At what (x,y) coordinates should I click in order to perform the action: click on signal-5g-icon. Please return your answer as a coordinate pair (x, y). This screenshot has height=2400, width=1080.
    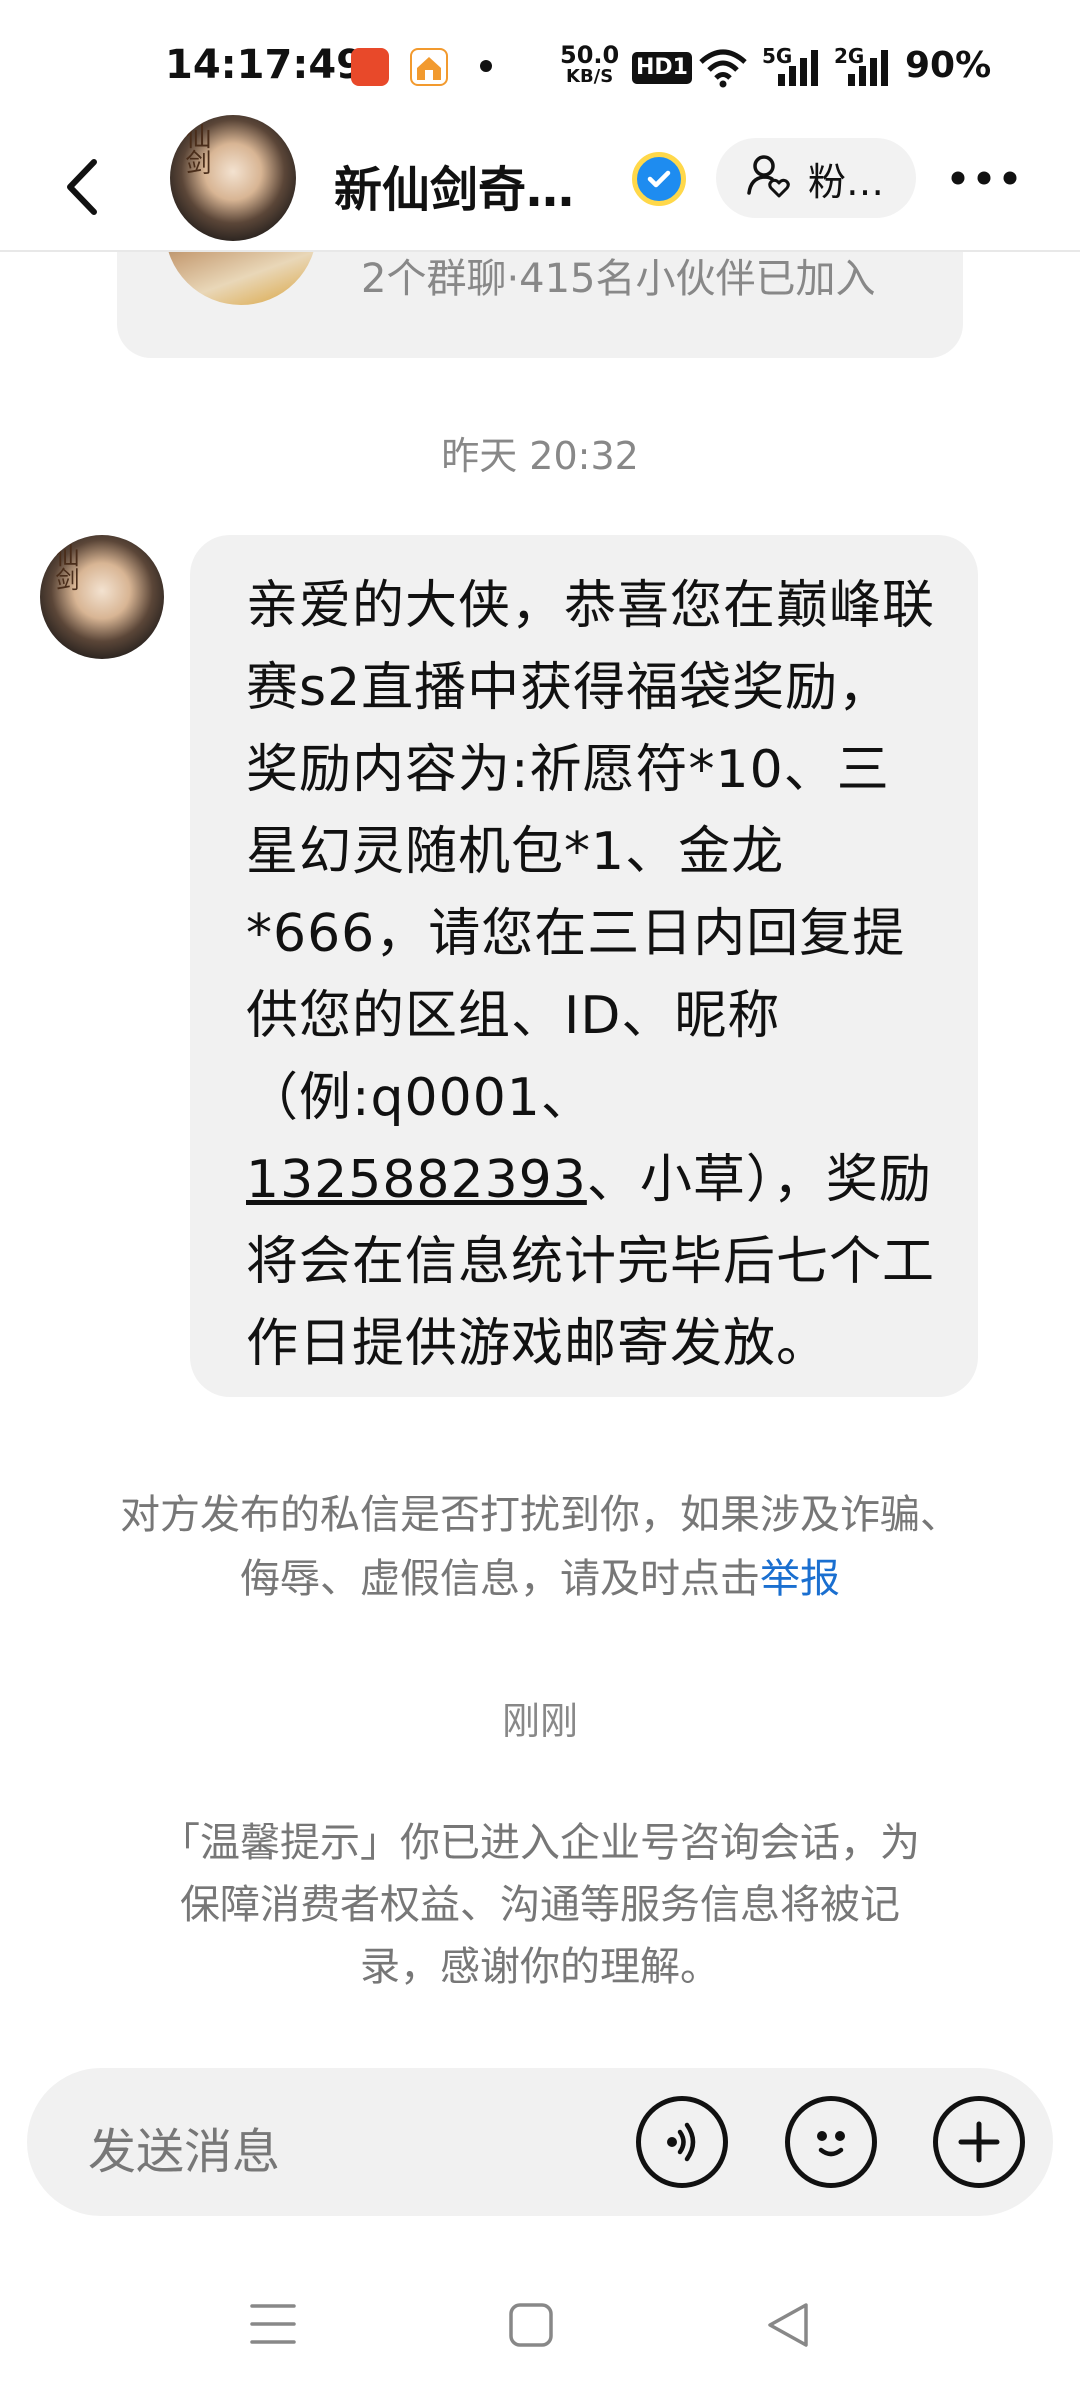
    Looking at the image, I should click on (797, 70).